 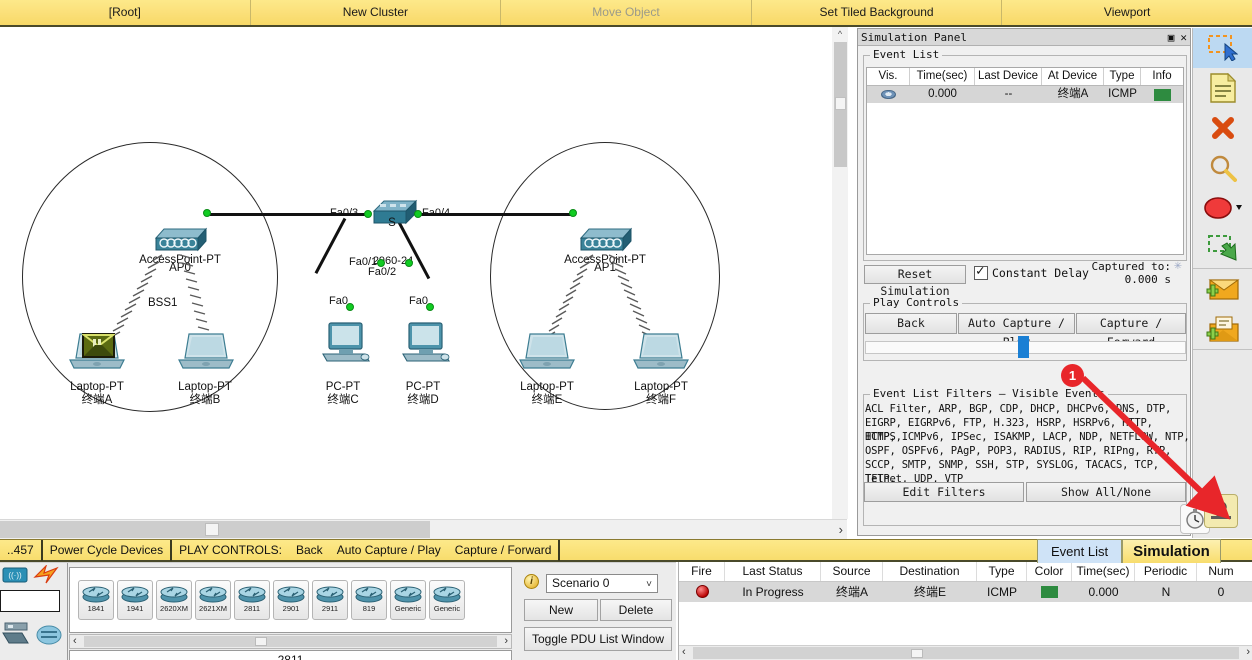 I want to click on device-item-1941: 1941, so click(x=135, y=600).